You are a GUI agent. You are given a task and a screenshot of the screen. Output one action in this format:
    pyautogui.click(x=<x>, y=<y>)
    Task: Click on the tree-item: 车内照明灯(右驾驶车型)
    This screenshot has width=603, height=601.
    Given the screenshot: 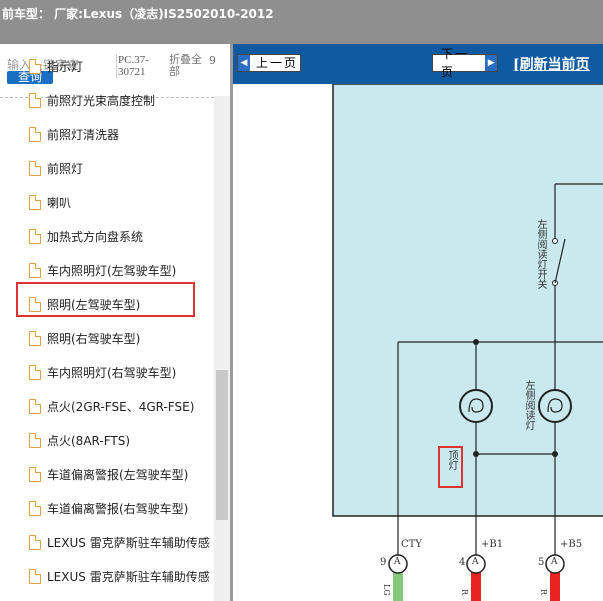 What is the action you would take?
    pyautogui.click(x=102, y=372)
    